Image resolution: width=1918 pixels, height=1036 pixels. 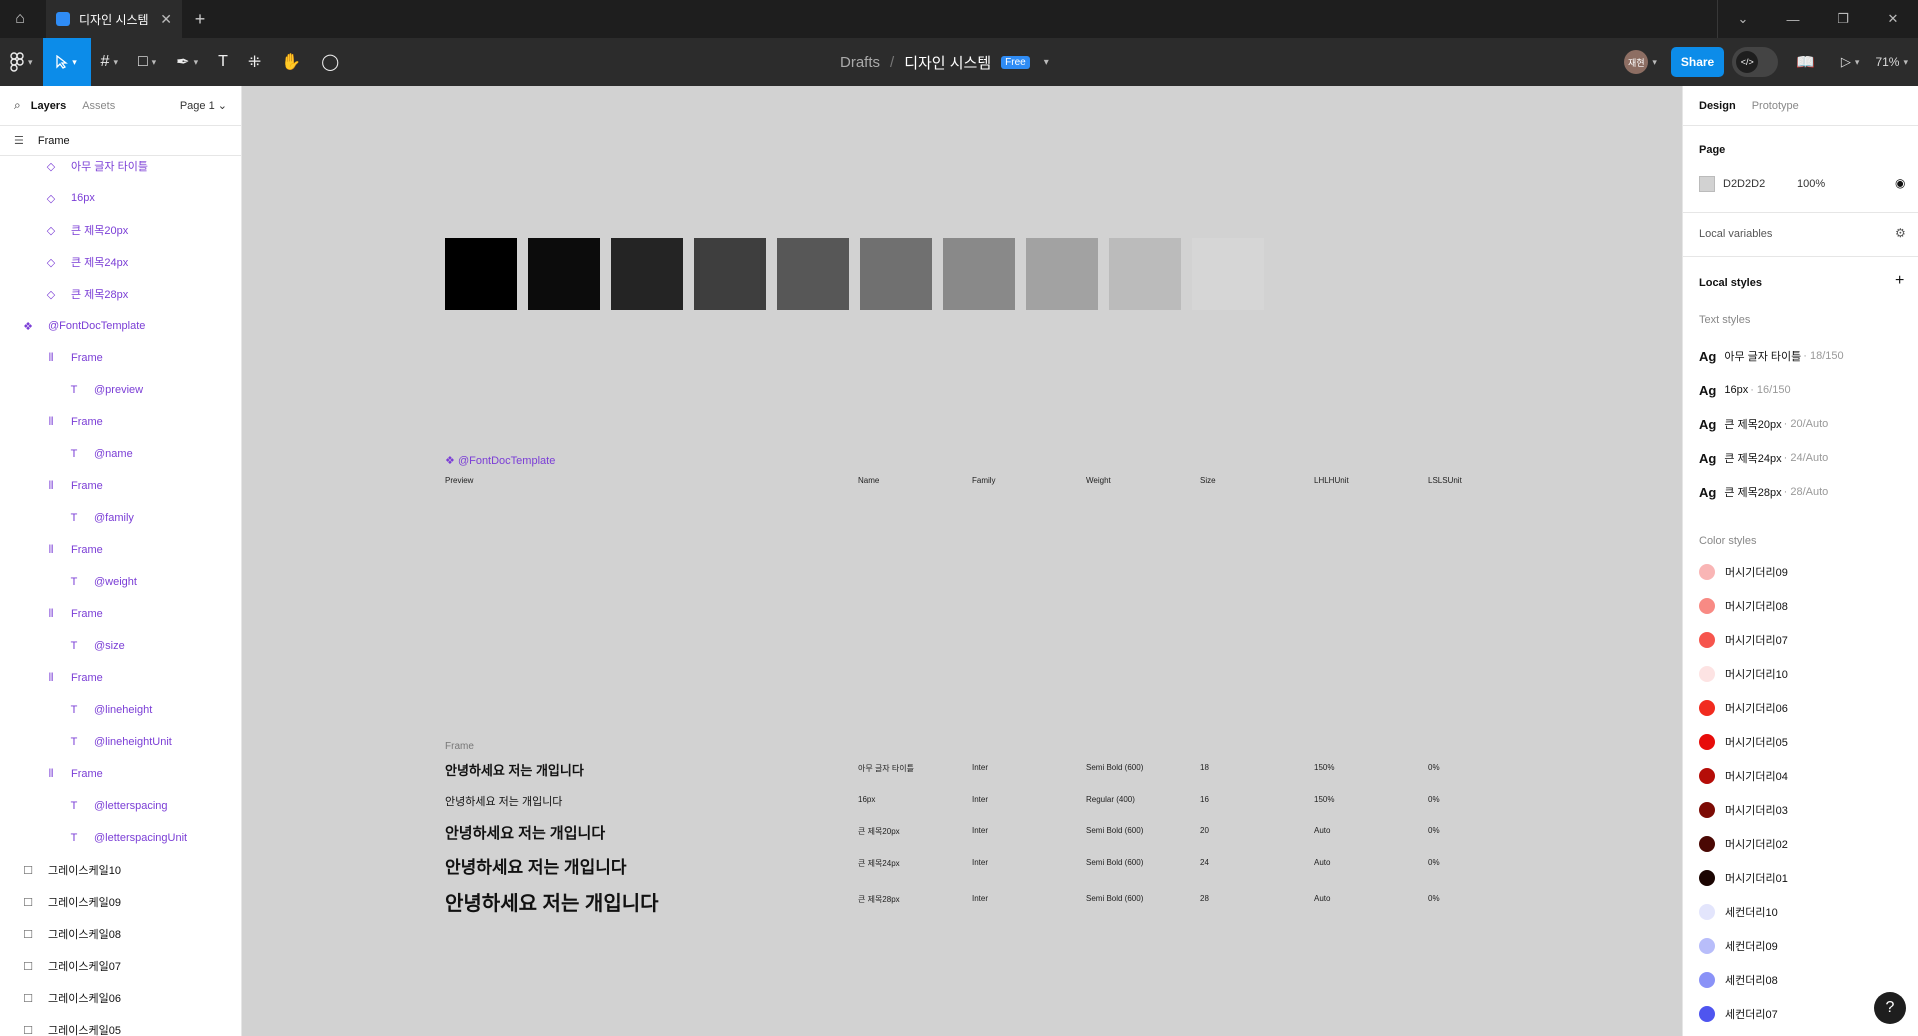 What do you see at coordinates (86, 230) in the screenshot?
I see `layer-item: ◇ 큰 제목20px` at bounding box center [86, 230].